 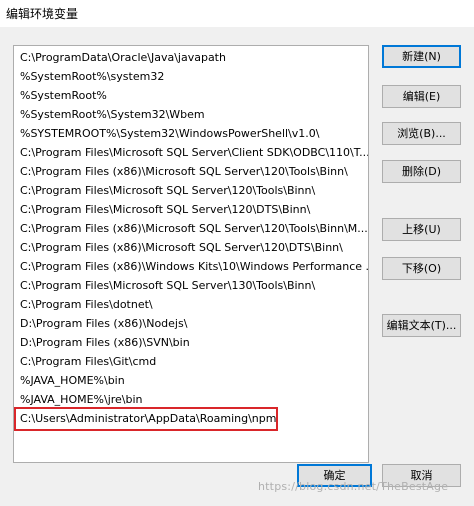 What do you see at coordinates (191, 57) in the screenshot?
I see `list-item: C:\ProgramData\Oracle\Java\javapath` at bounding box center [191, 57].